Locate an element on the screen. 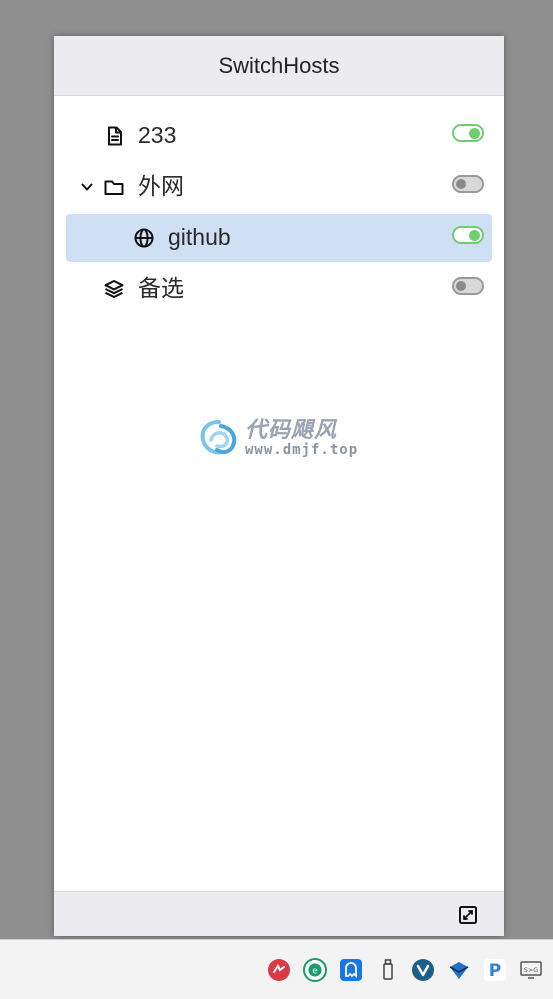 The width and height of the screenshot is (553, 999). host-label: 备选 is located at coordinates (161, 288).